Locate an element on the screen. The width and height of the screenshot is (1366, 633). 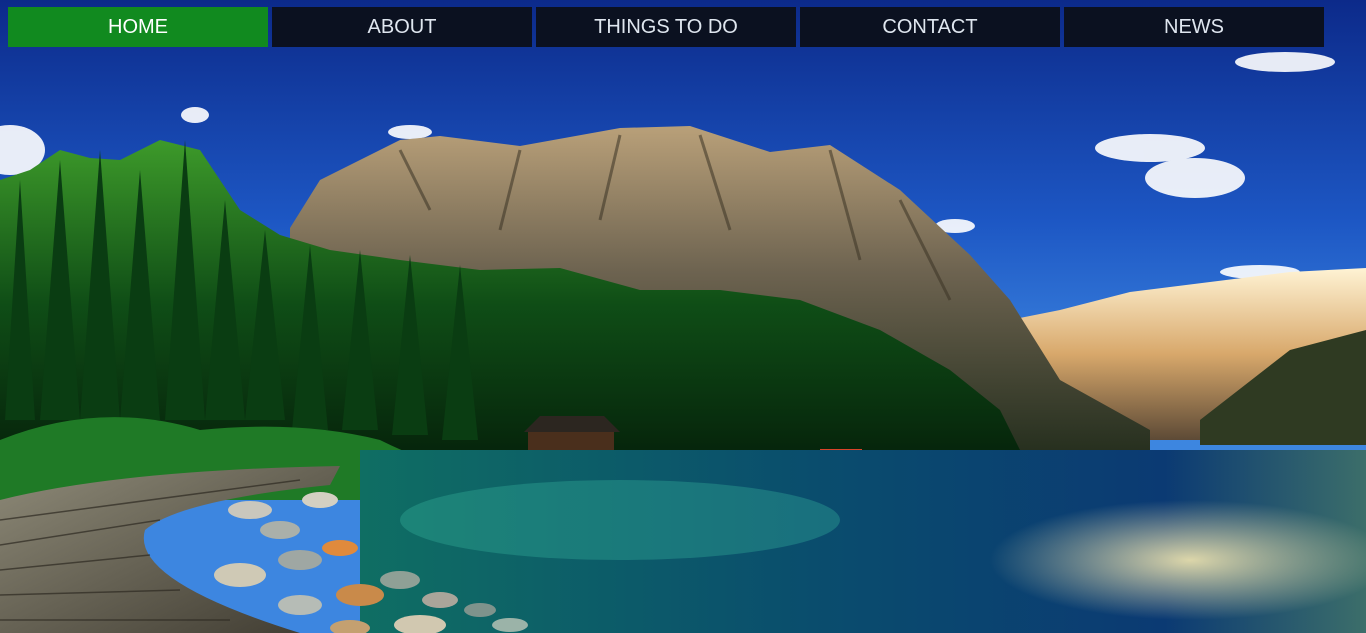
nav-home: HOME is located at coordinates (138, 27).